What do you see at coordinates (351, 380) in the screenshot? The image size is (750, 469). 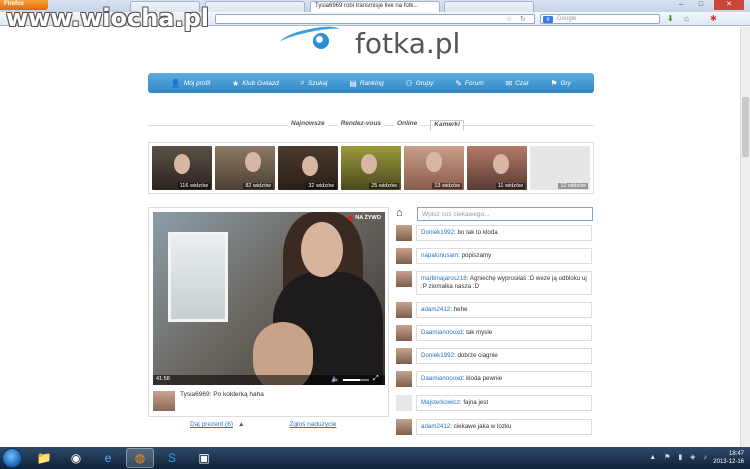 I see `volume-level` at bounding box center [351, 380].